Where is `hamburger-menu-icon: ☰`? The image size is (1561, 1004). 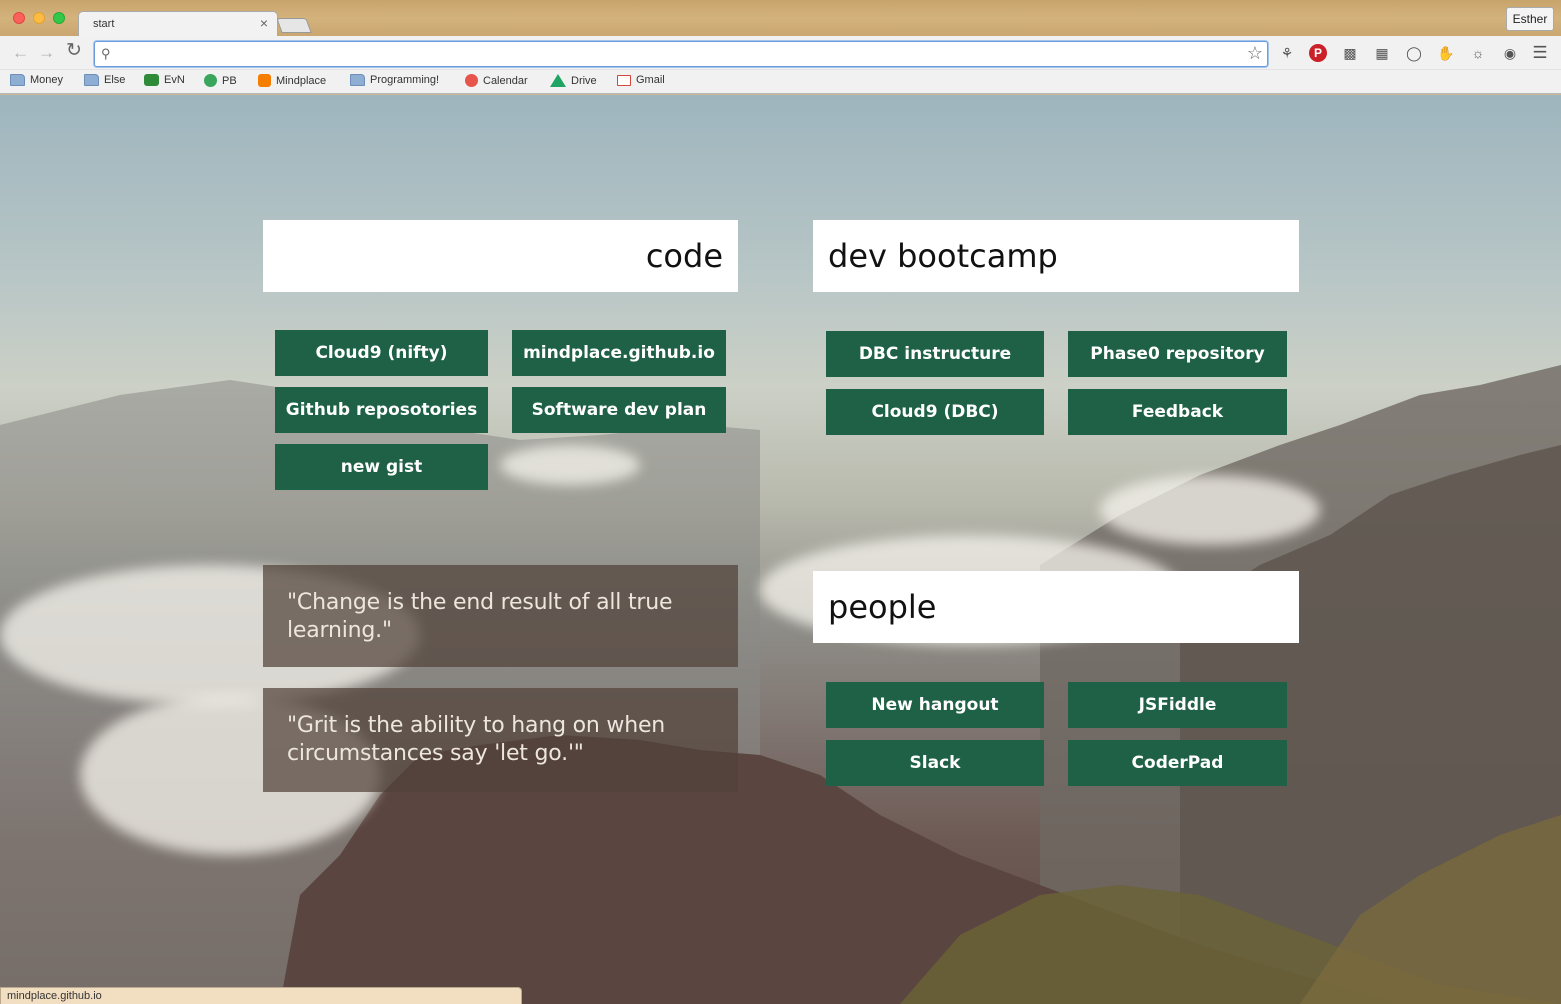
hamburger-menu-icon: ☰ is located at coordinates (1540, 53).